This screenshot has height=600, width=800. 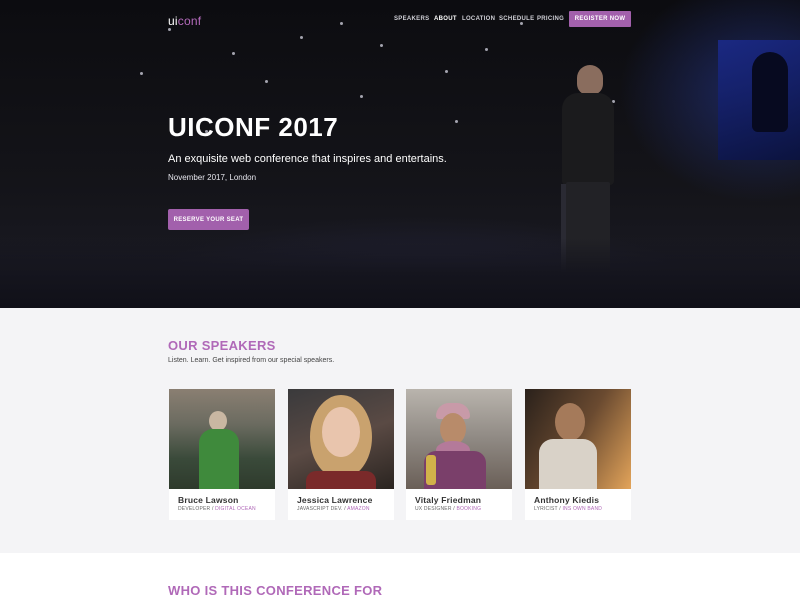 What do you see at coordinates (189, 21) in the screenshot?
I see `logo-conf: conf` at bounding box center [189, 21].